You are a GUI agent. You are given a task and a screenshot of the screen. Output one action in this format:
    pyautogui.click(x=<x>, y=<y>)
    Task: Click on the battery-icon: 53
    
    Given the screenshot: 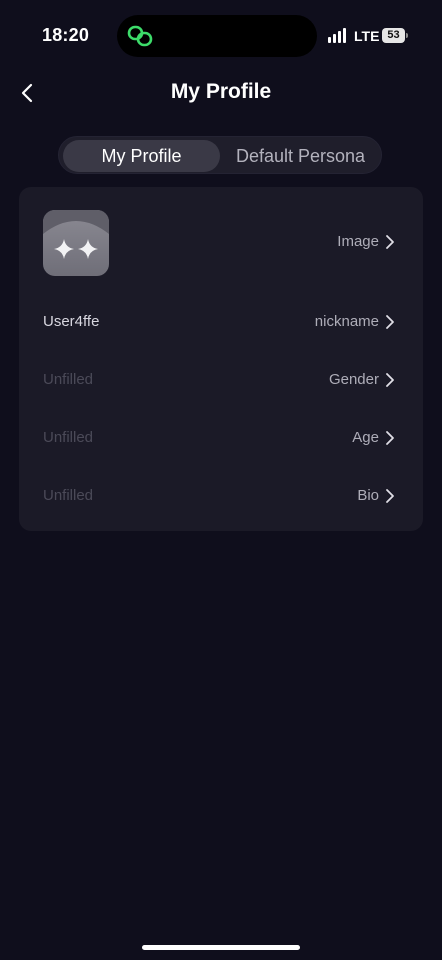 What is the action you would take?
    pyautogui.click(x=395, y=35)
    